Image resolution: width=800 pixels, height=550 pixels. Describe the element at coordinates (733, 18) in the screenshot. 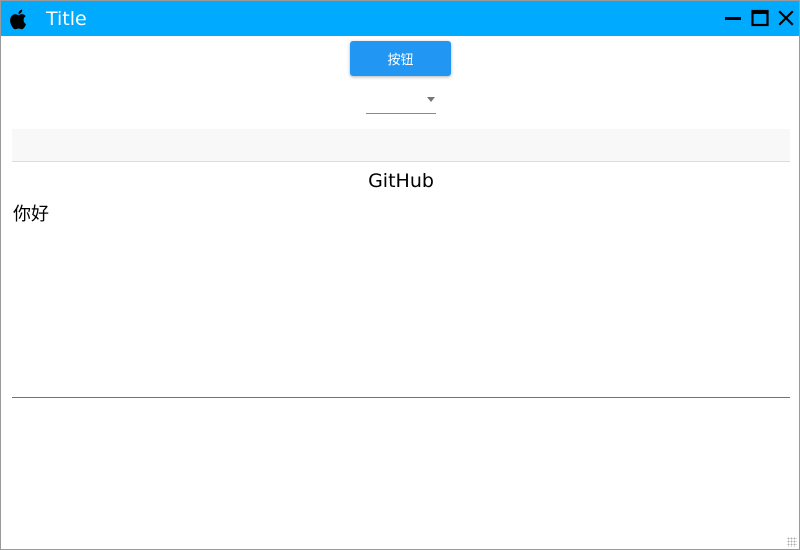

I see `minimize-icon` at that location.